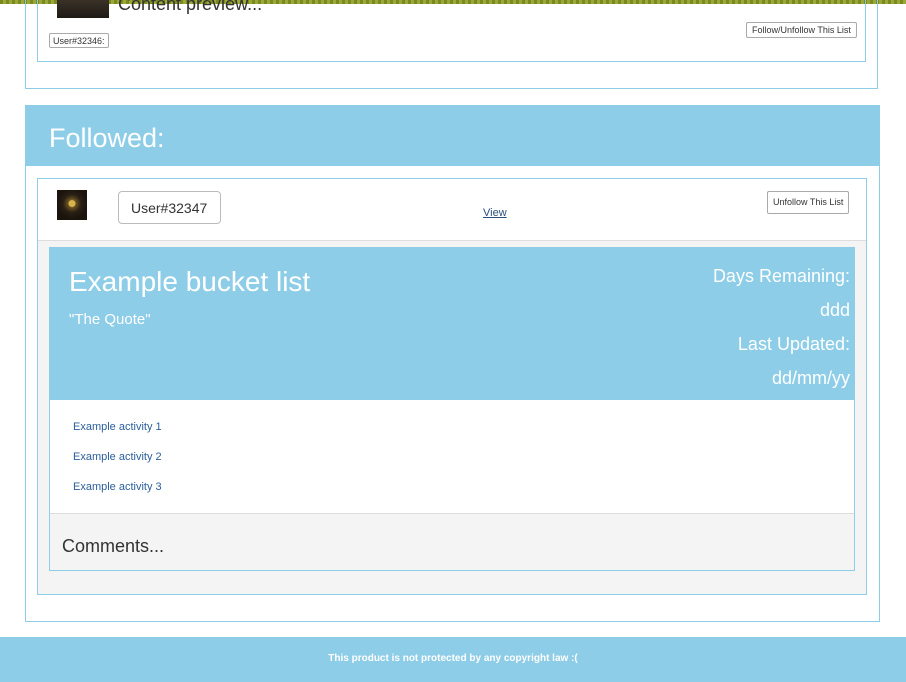 This screenshot has height=682, width=906. What do you see at coordinates (801, 30) in the screenshot?
I see `follow-unfollow-button: Follow/Unfollow This List` at bounding box center [801, 30].